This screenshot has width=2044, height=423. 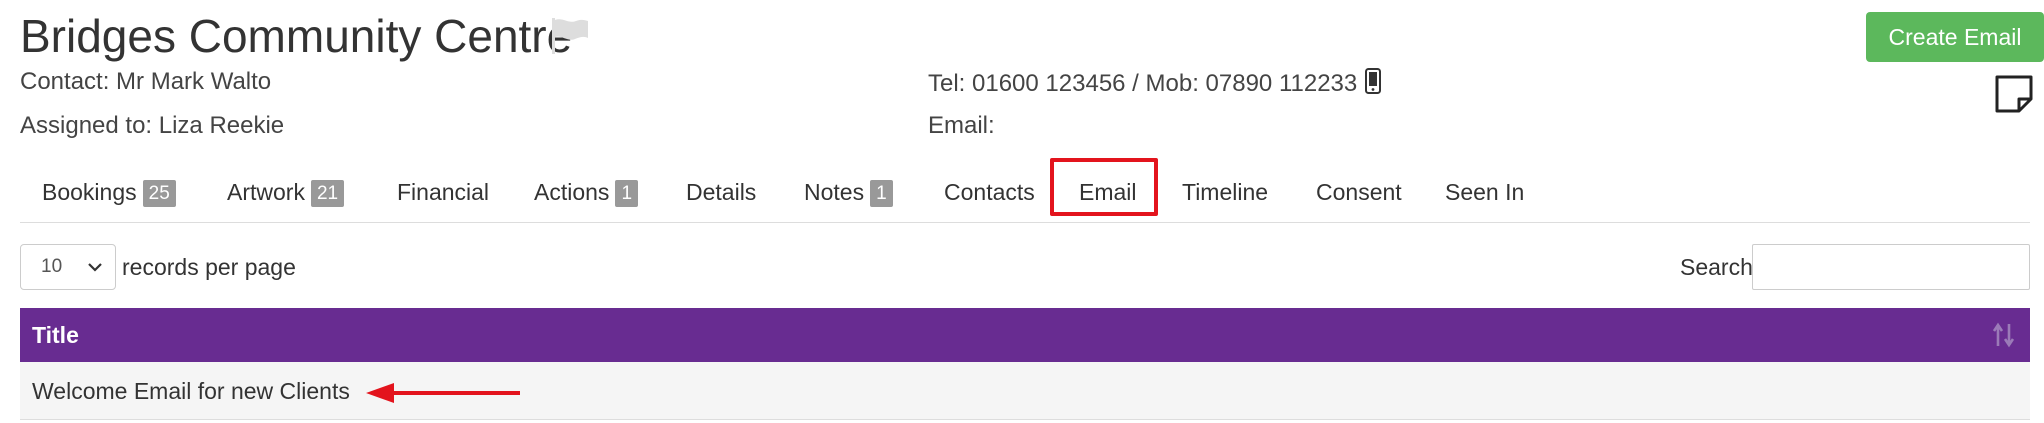 What do you see at coordinates (834, 192) in the screenshot?
I see `tab-label: Notes` at bounding box center [834, 192].